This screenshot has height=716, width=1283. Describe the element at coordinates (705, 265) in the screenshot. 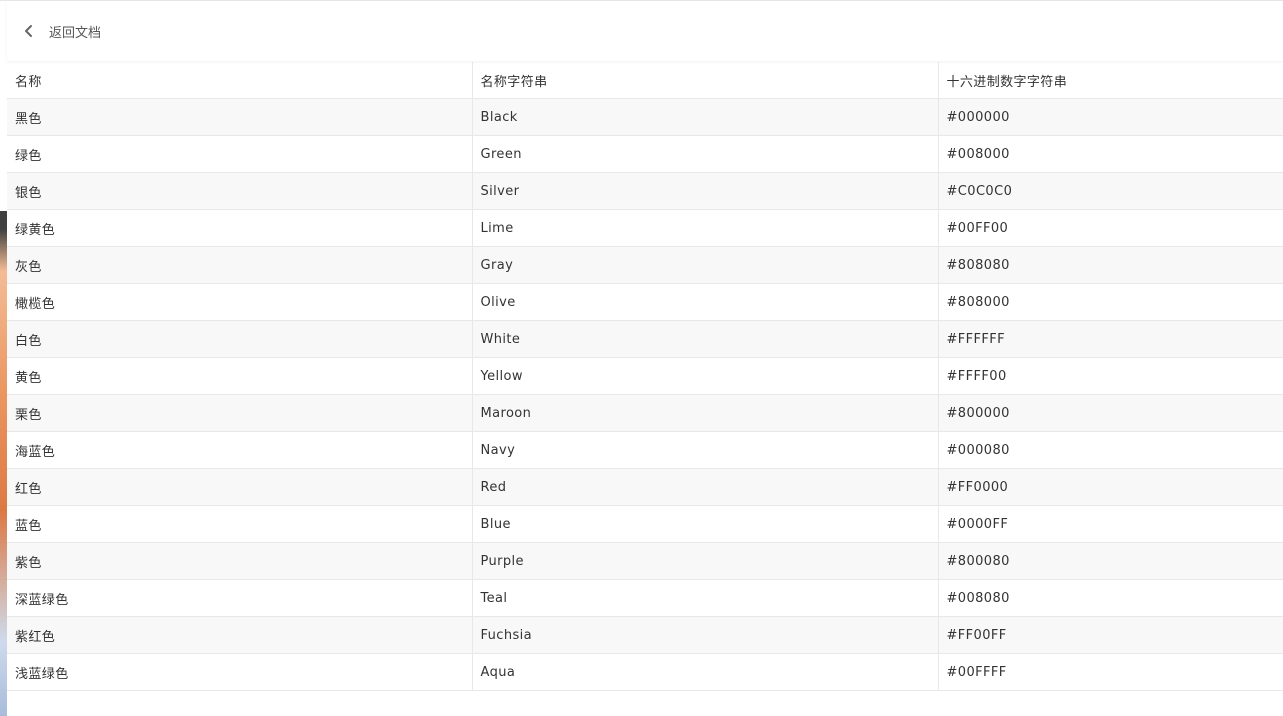

I see `cell-name-string: Gray` at that location.